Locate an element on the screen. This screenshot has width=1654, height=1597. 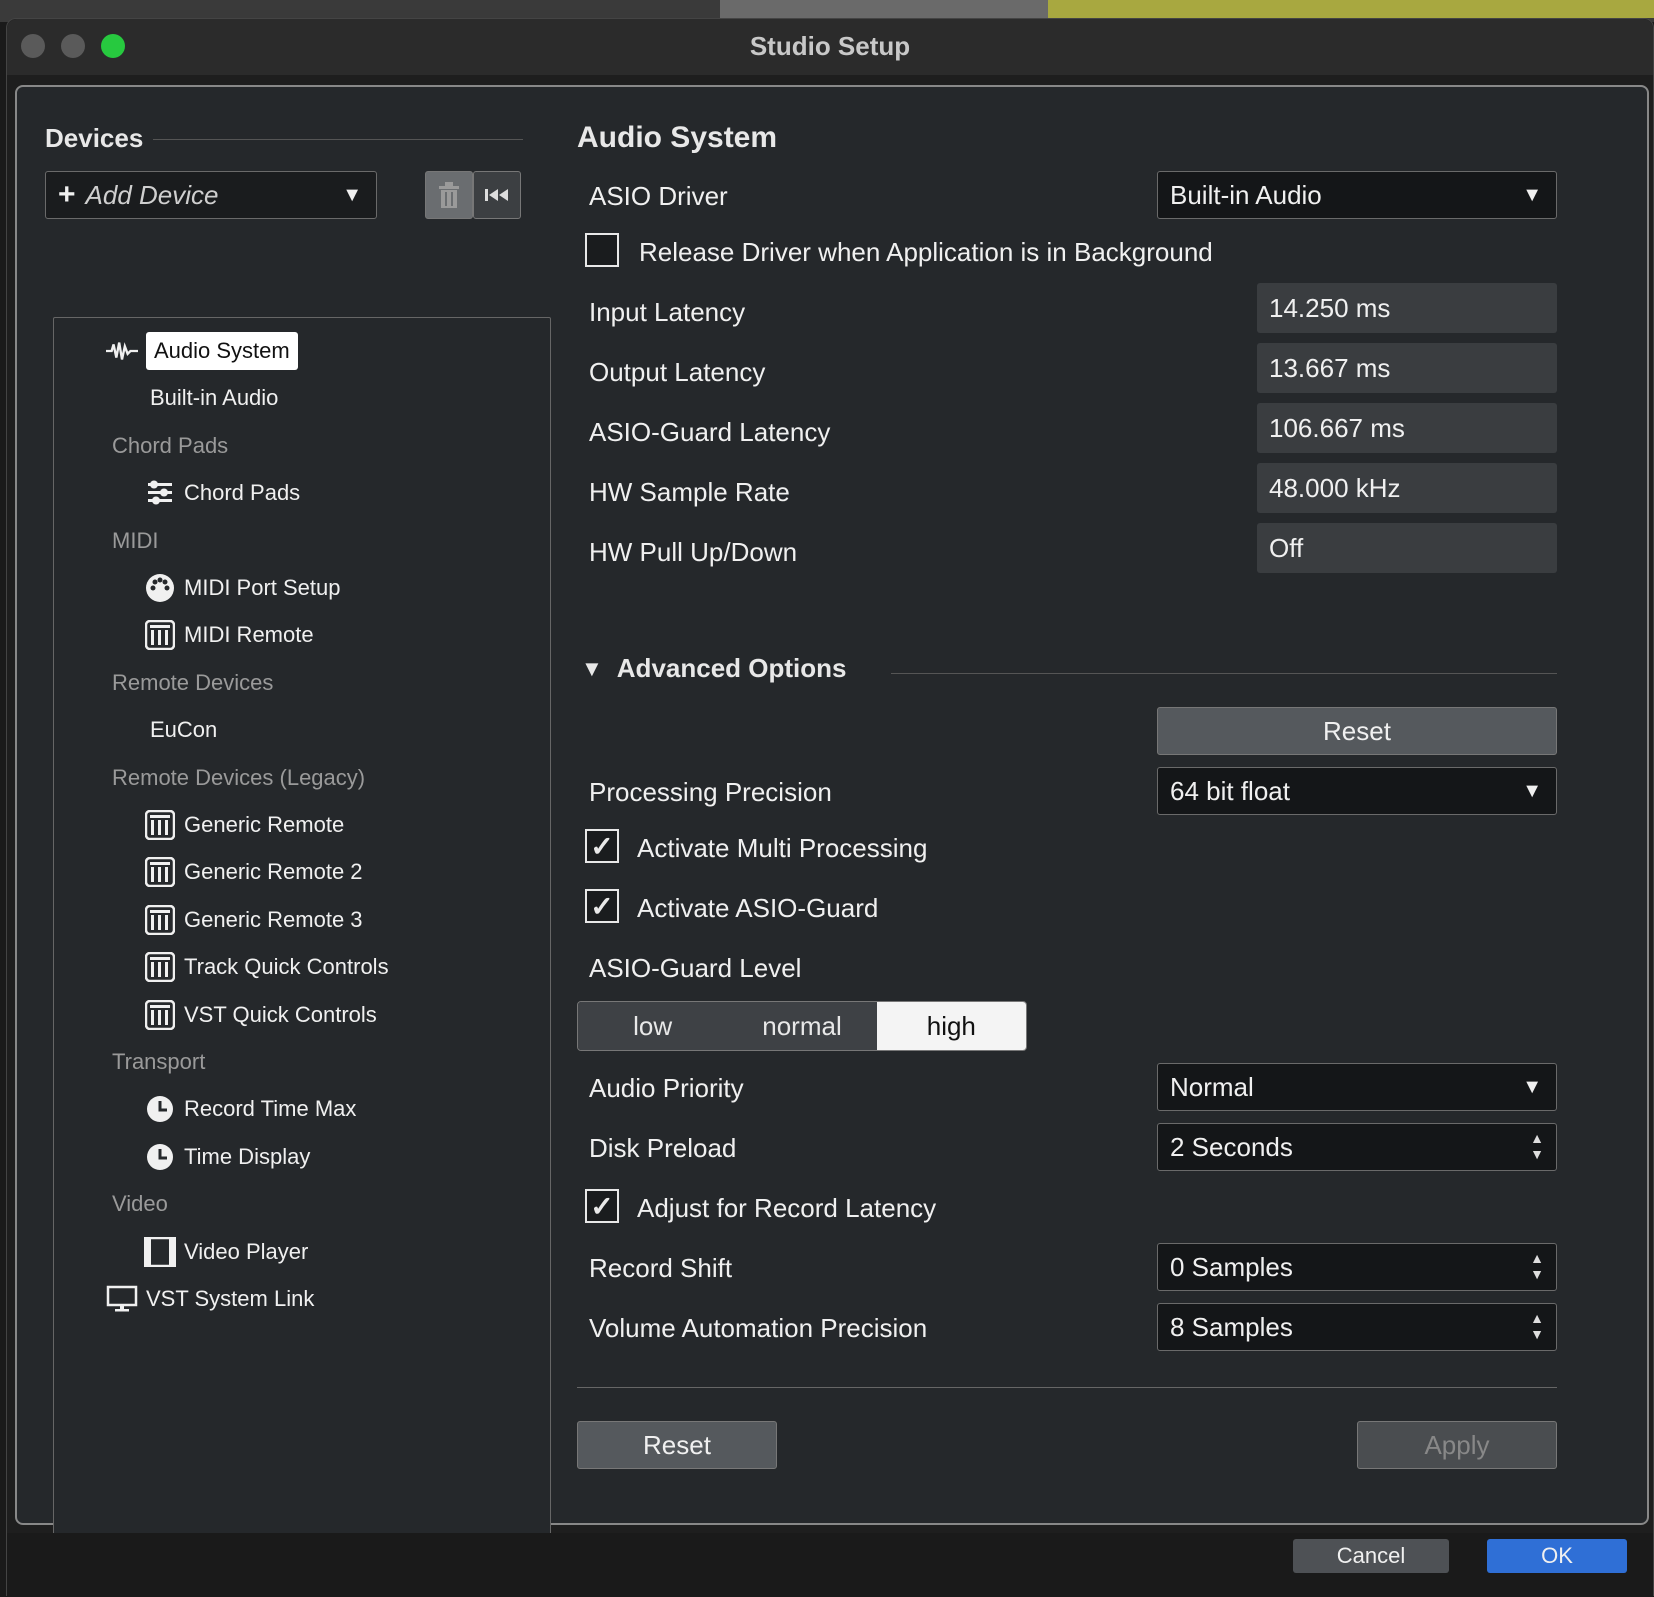
tree-item-video-player: Video Player is located at coordinates (226, 1252).